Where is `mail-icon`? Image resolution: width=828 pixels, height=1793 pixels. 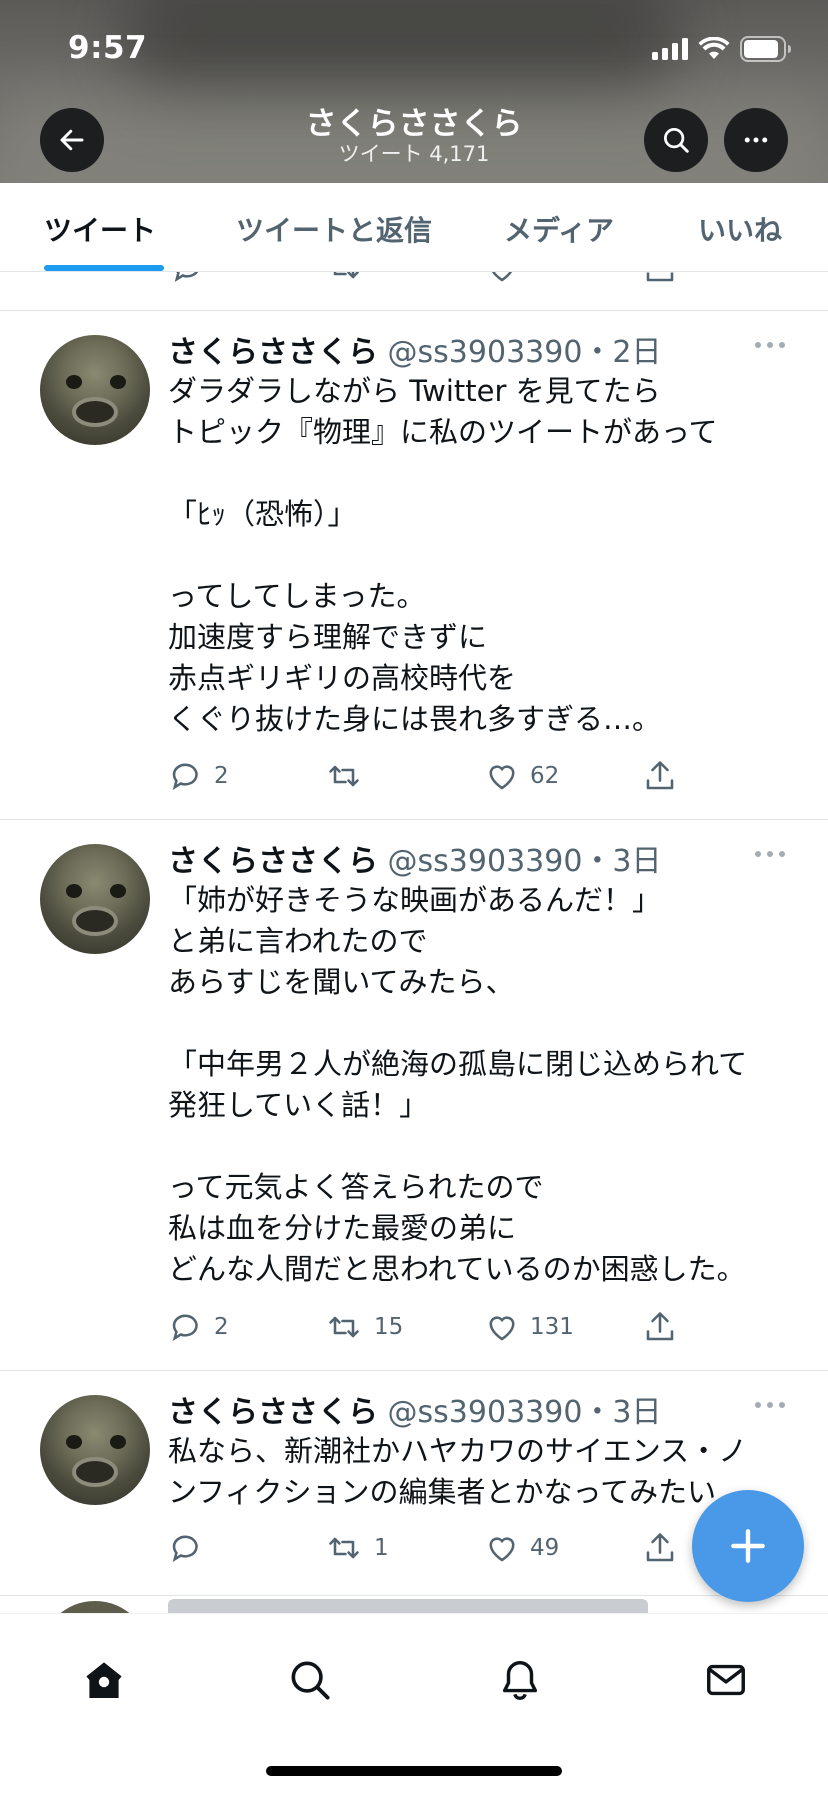
mail-icon is located at coordinates (726, 1680).